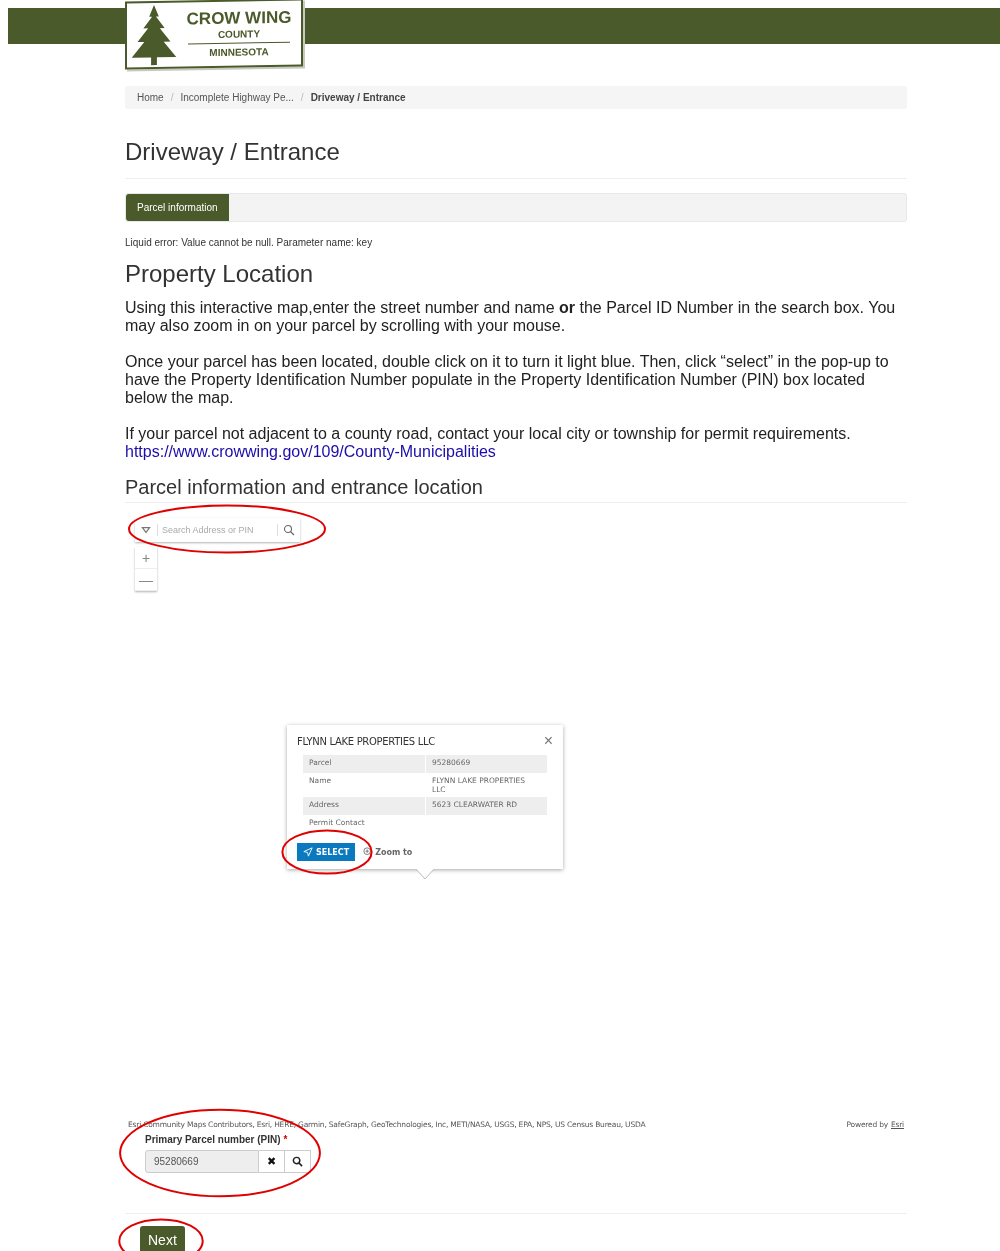 This screenshot has width=1000, height=1251. Describe the element at coordinates (202, 1161) in the screenshot. I see `pin-field: 95280669` at that location.